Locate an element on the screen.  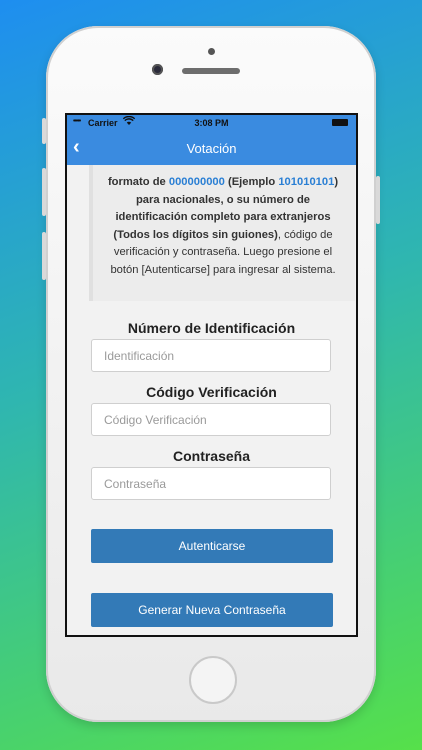
navigation-bar: ‹ Votación is located at coordinates (211, 148).